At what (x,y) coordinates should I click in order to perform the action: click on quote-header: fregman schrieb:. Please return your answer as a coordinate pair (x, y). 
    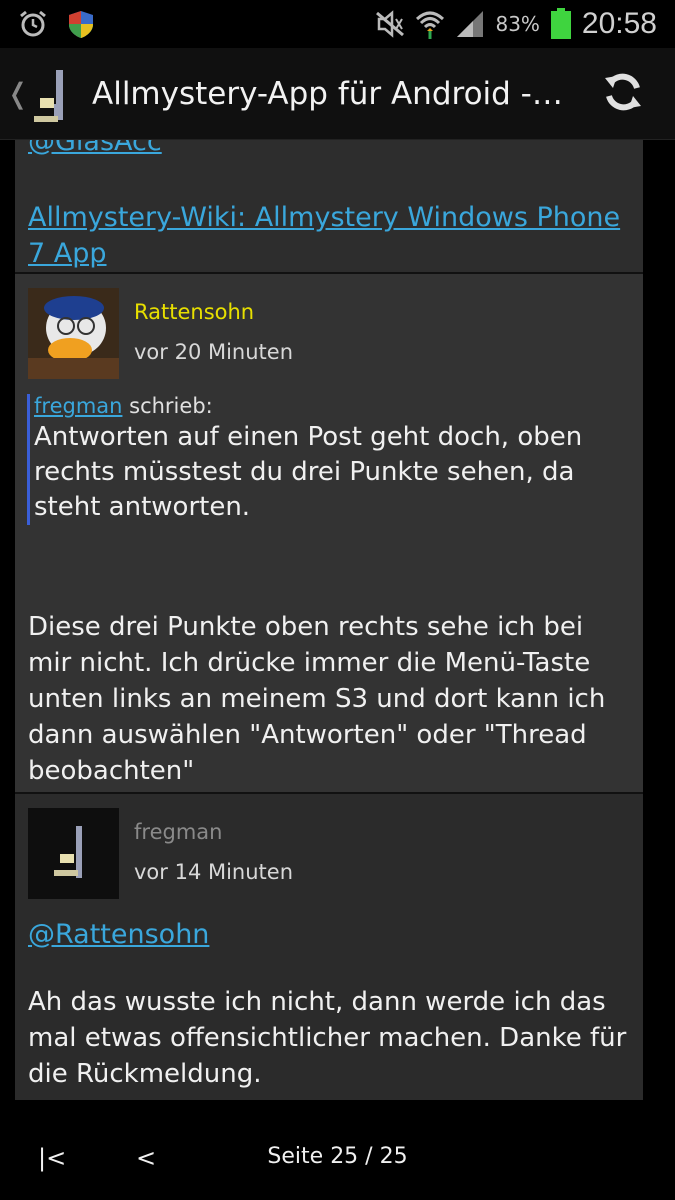
    Looking at the image, I should click on (325, 406).